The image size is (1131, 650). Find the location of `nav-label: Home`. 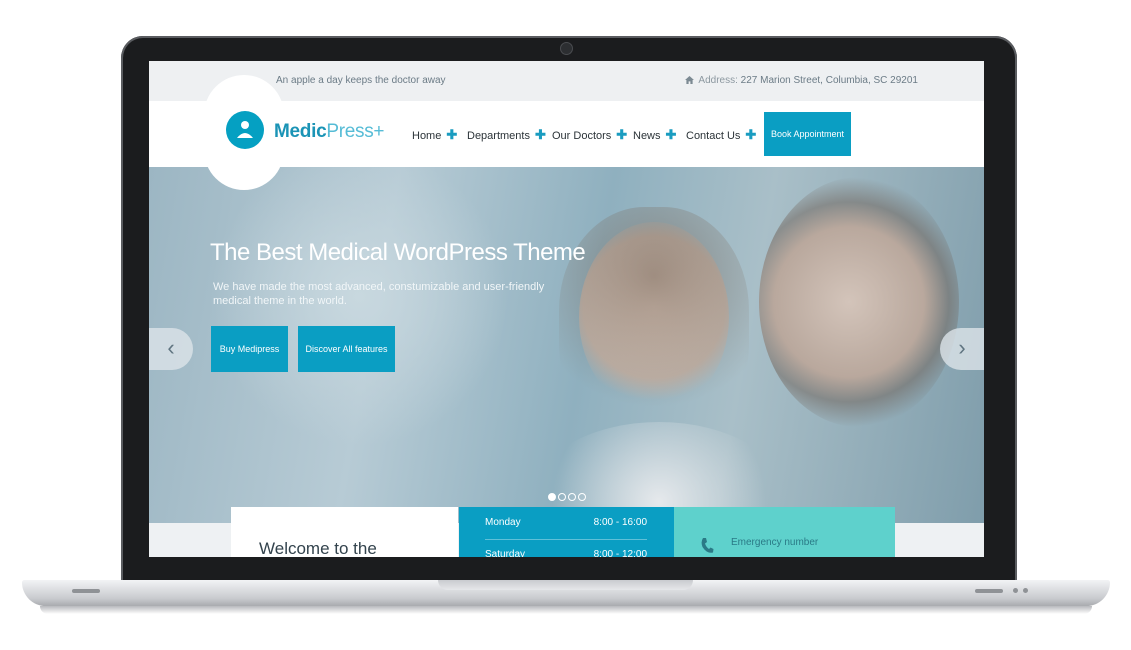

nav-label: Home is located at coordinates (427, 136).